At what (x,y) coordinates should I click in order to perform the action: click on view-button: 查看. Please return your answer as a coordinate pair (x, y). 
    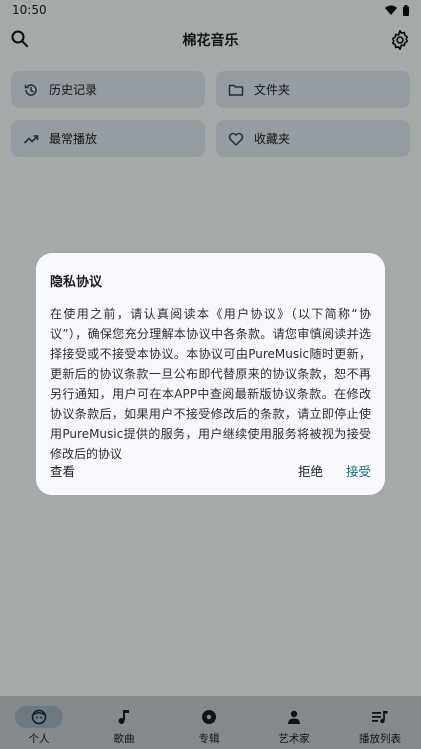
    Looking at the image, I should click on (62, 470).